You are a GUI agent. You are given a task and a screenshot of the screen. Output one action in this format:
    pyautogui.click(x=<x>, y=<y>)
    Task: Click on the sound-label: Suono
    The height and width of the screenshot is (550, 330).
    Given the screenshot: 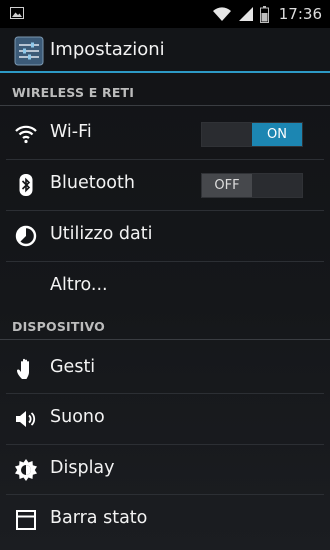 What is the action you would take?
    pyautogui.click(x=77, y=417)
    